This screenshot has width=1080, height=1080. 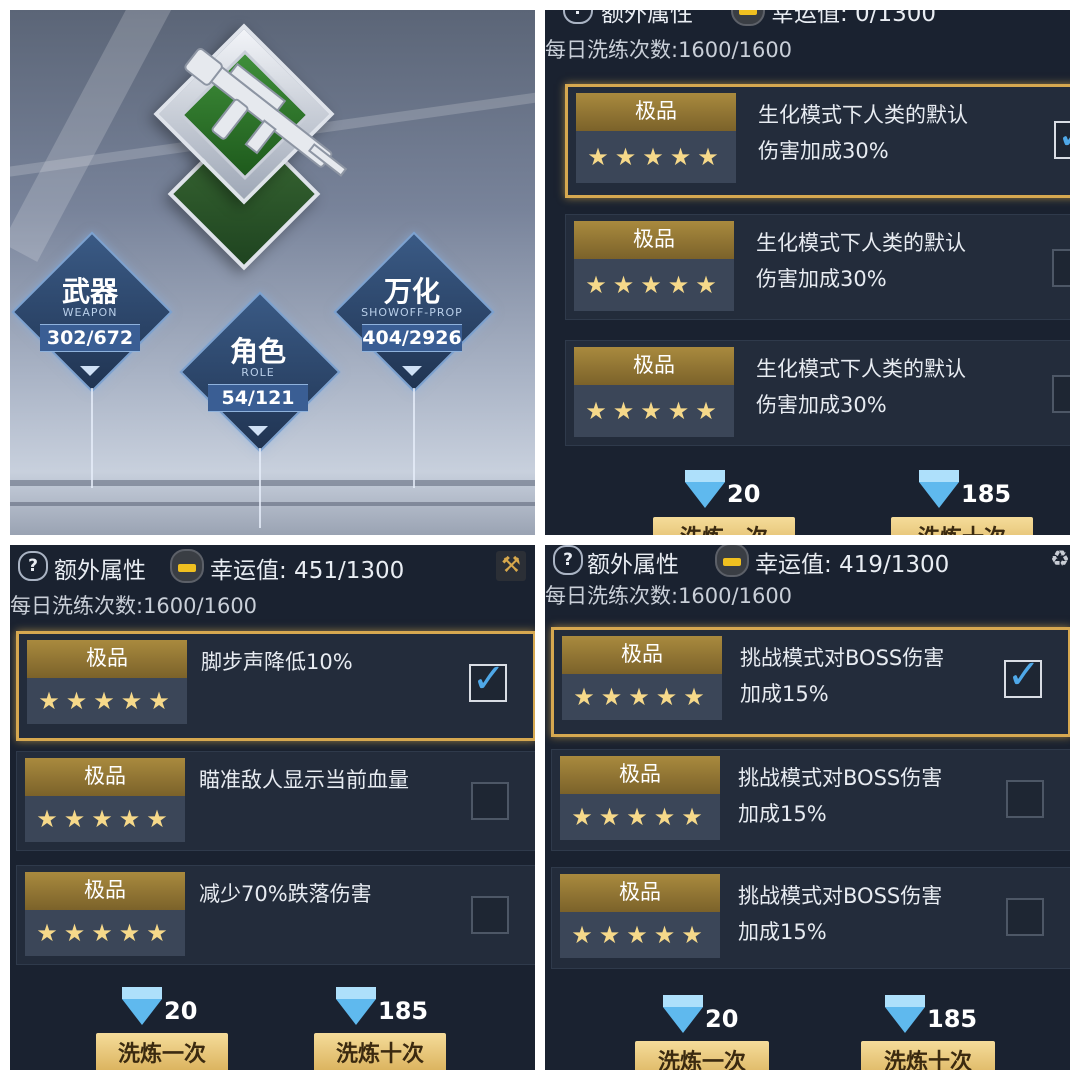 What do you see at coordinates (411, 291) in the screenshot?
I see `badge-title: 万化` at bounding box center [411, 291].